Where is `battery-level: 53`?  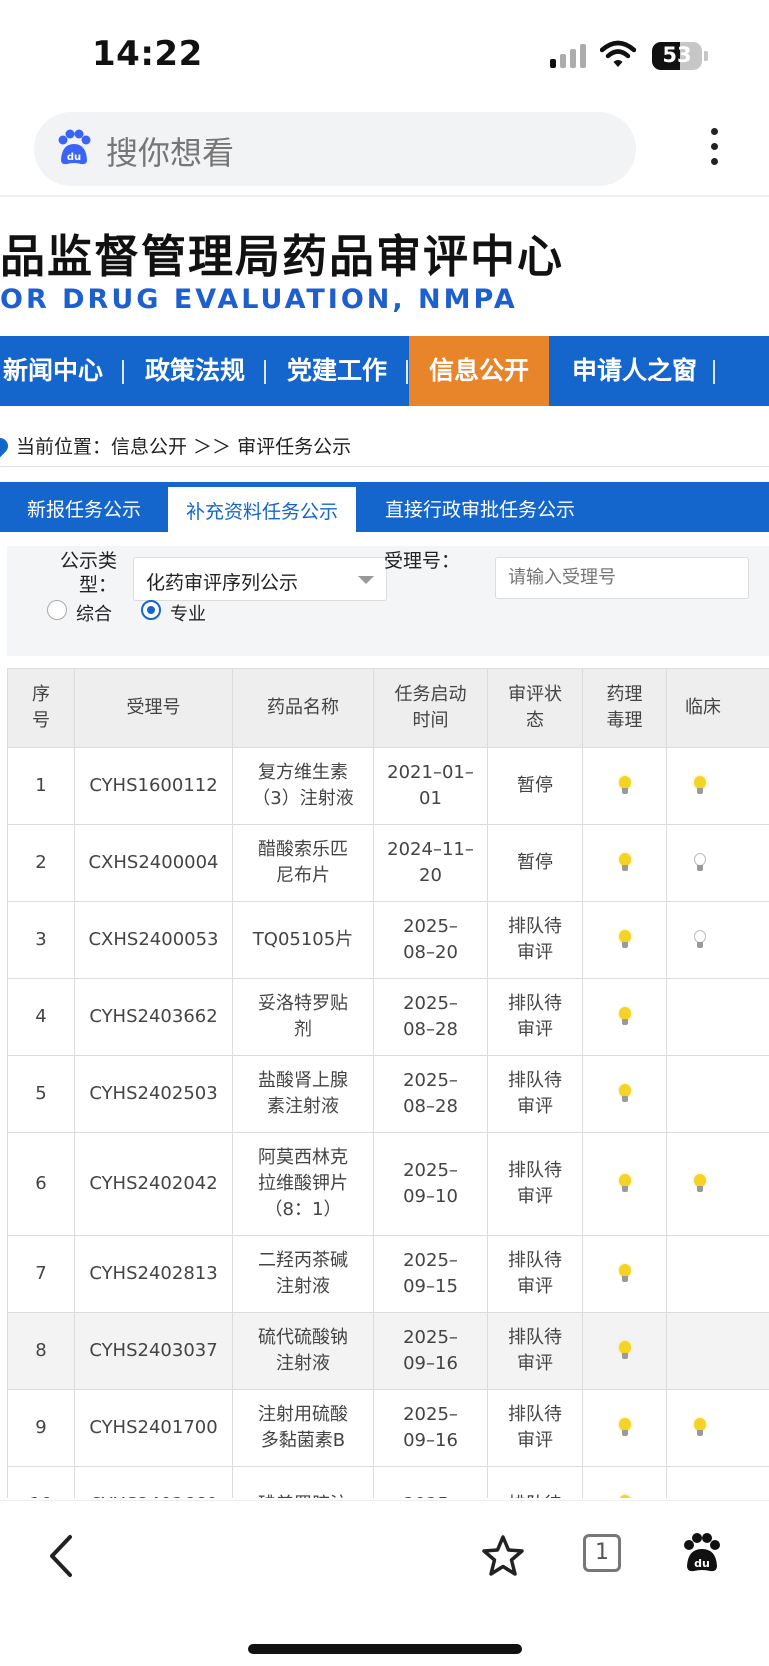 battery-level: 53 is located at coordinates (677, 55).